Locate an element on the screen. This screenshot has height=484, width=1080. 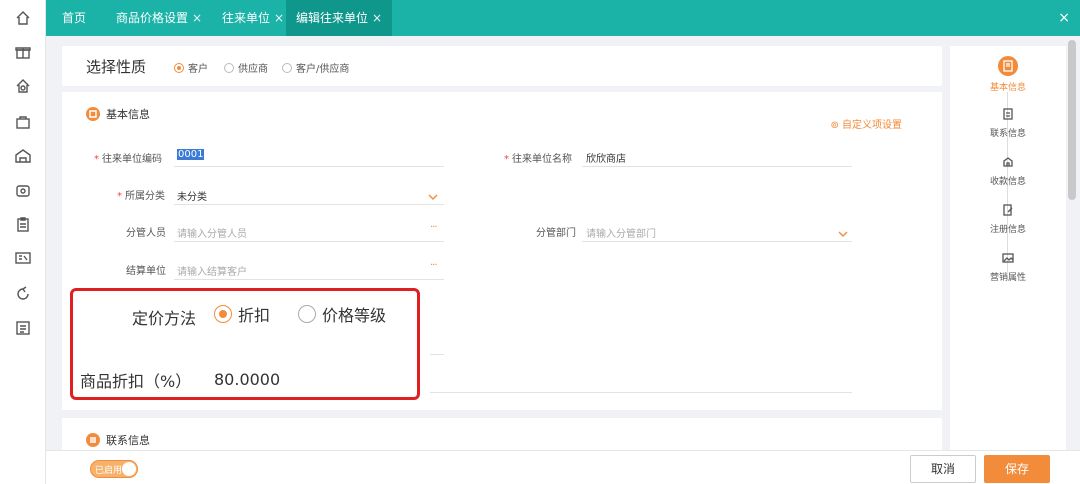
refresh-icon is located at coordinates (23, 294).